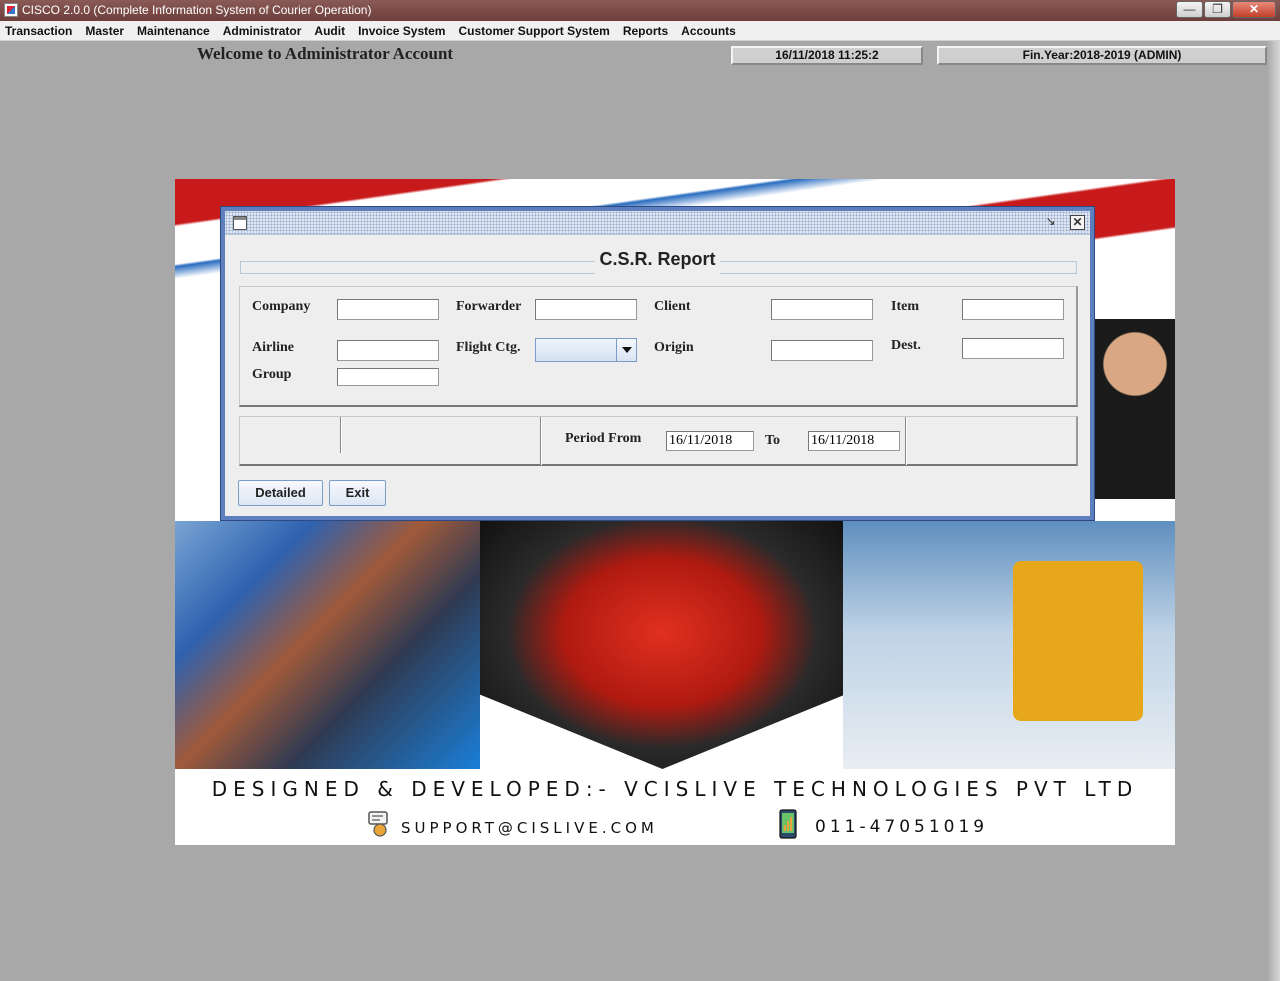  I want to click on dest-field, so click(1013, 348).